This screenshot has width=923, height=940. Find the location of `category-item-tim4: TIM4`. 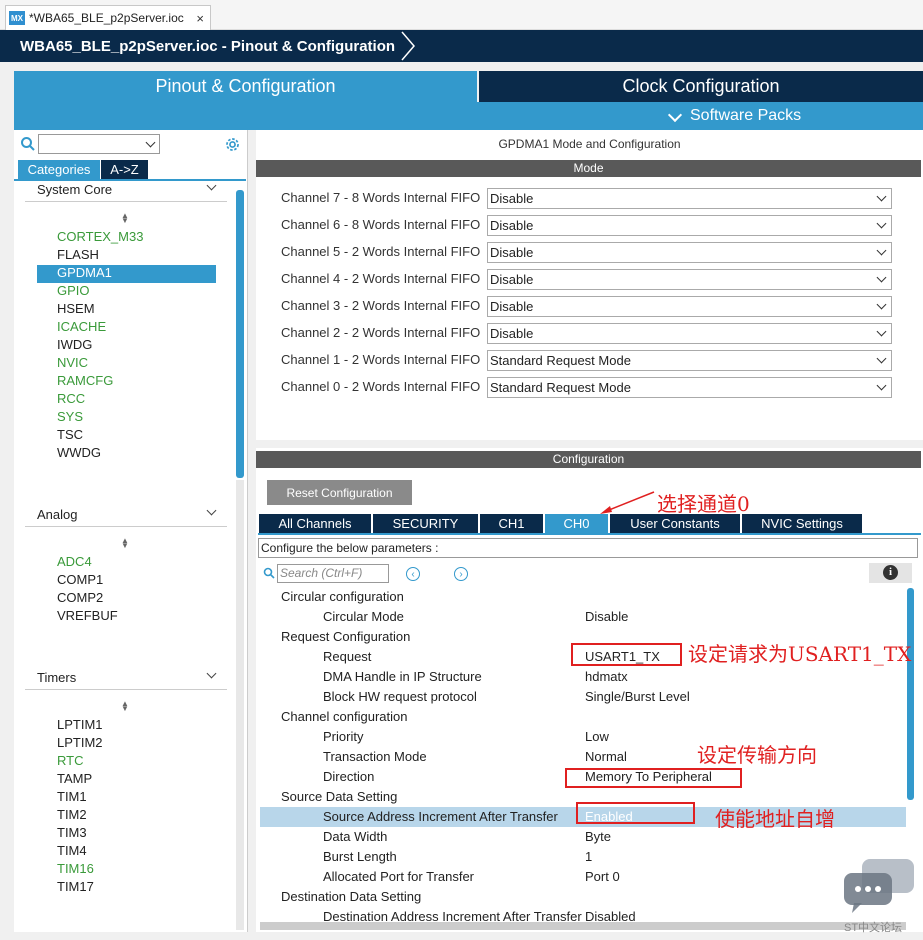

category-item-tim4: TIM4 is located at coordinates (72, 852).